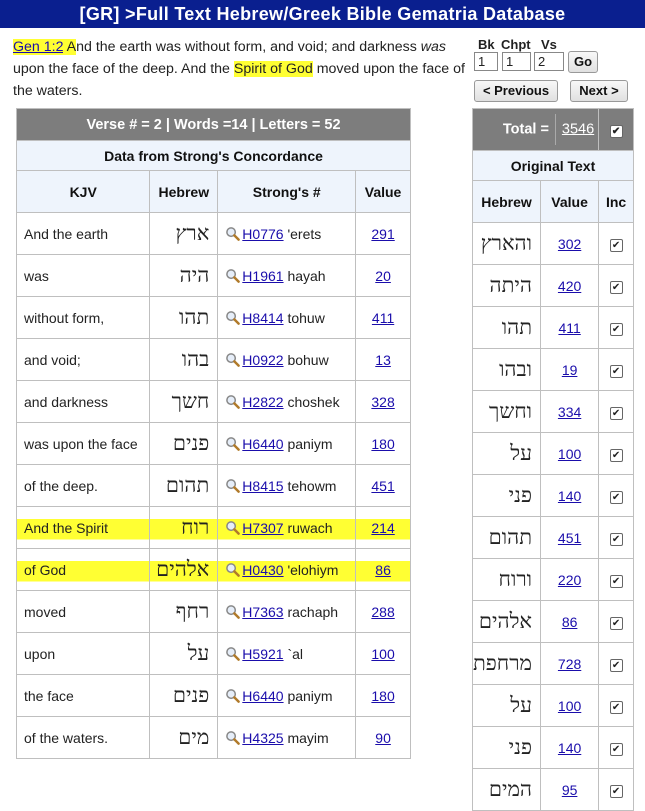  I want to click on table-row: תהום 451 ✔, so click(552, 537).